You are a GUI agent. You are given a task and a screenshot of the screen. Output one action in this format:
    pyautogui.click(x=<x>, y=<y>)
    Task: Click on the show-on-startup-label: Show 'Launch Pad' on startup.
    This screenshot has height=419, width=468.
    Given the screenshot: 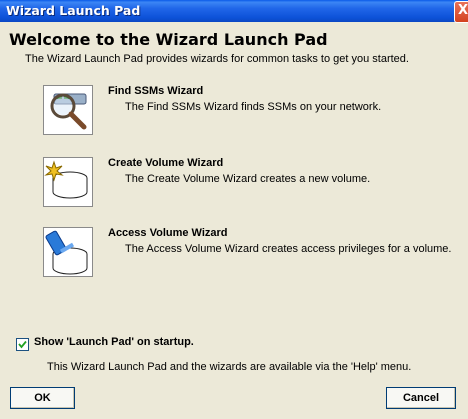 What is the action you would take?
    pyautogui.click(x=114, y=342)
    